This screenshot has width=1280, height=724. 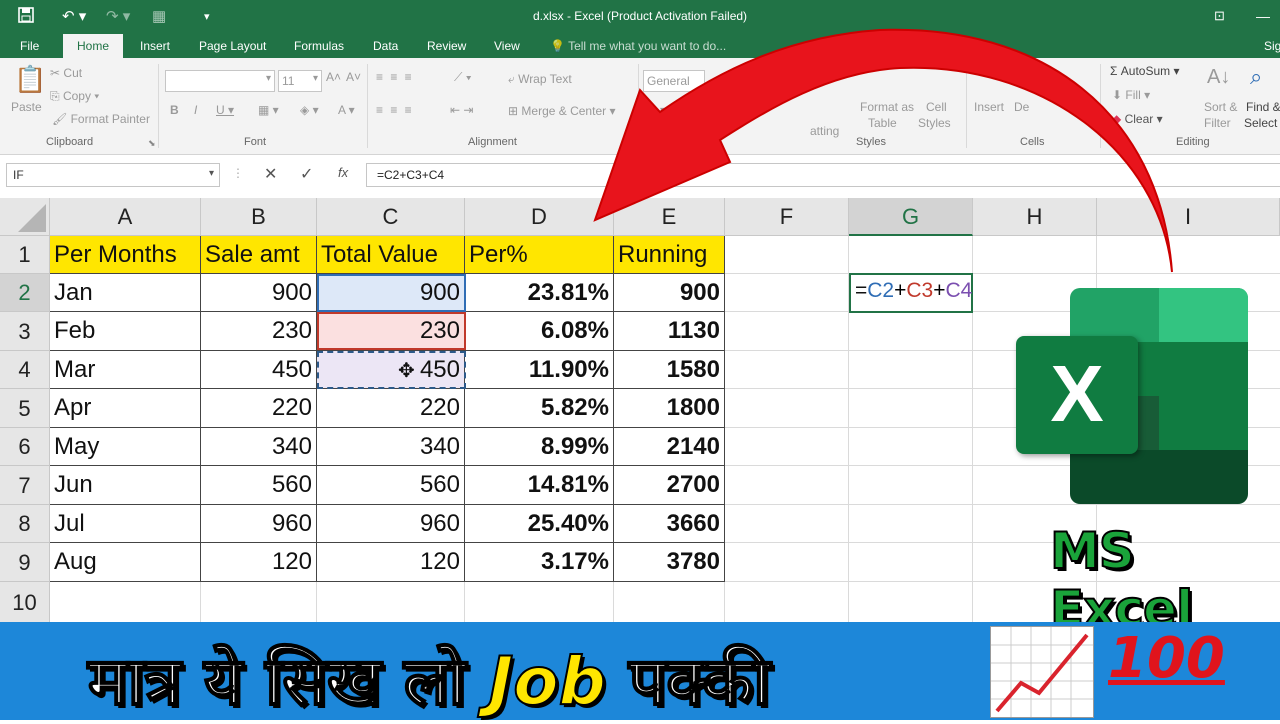 I want to click on excel-x-letter: X, so click(x=1077, y=393).